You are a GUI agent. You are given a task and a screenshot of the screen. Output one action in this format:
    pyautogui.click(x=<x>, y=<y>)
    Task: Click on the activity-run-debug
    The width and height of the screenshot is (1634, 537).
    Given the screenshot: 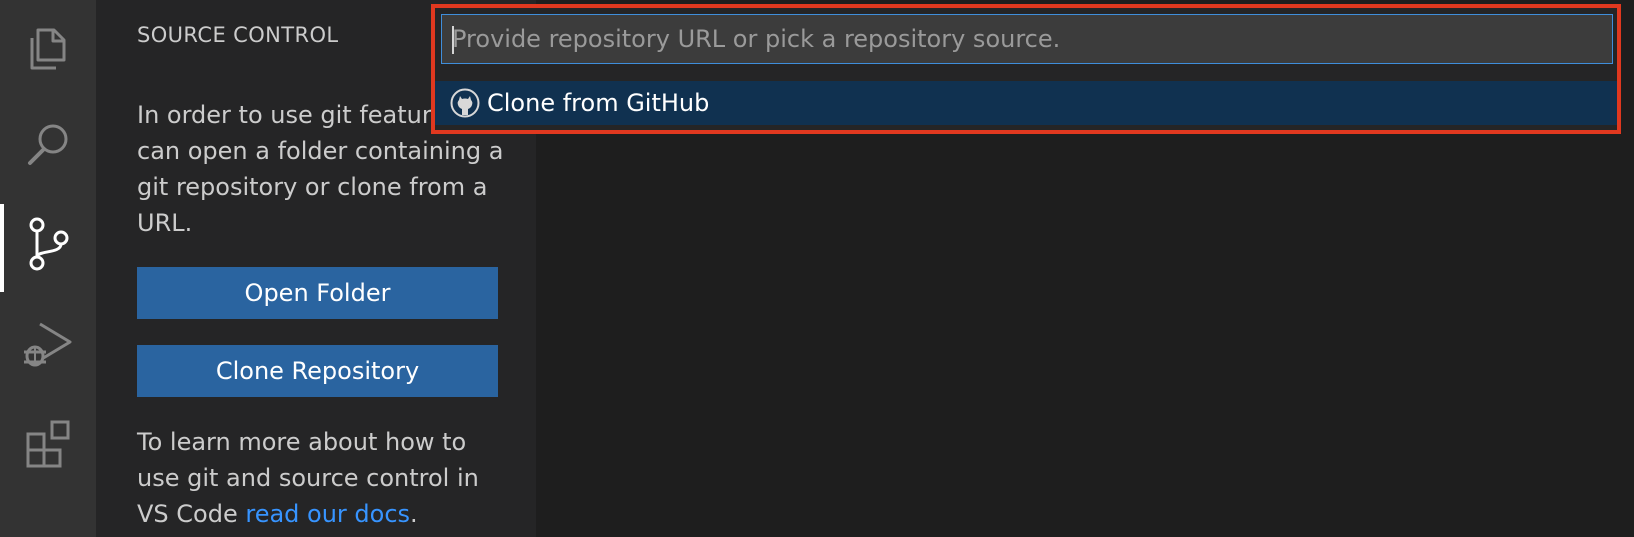 What is the action you would take?
    pyautogui.click(x=48, y=344)
    